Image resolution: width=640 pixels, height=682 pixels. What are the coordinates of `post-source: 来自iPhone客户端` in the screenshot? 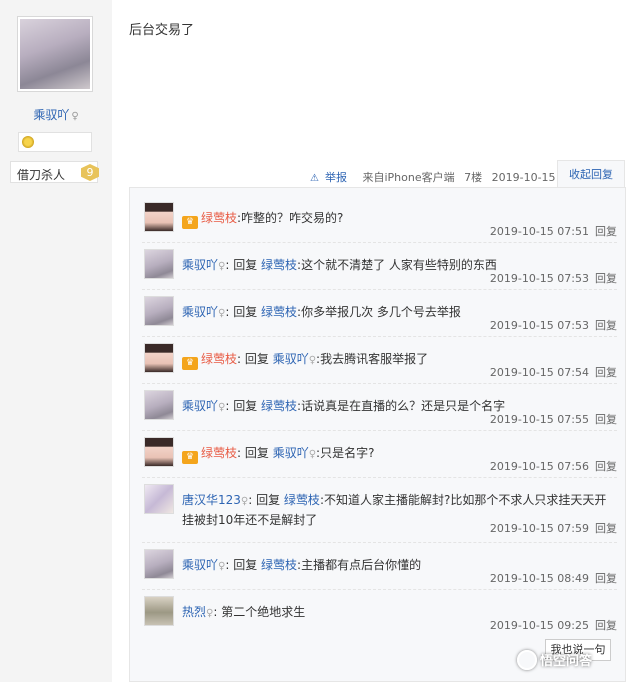 It's located at (408, 177).